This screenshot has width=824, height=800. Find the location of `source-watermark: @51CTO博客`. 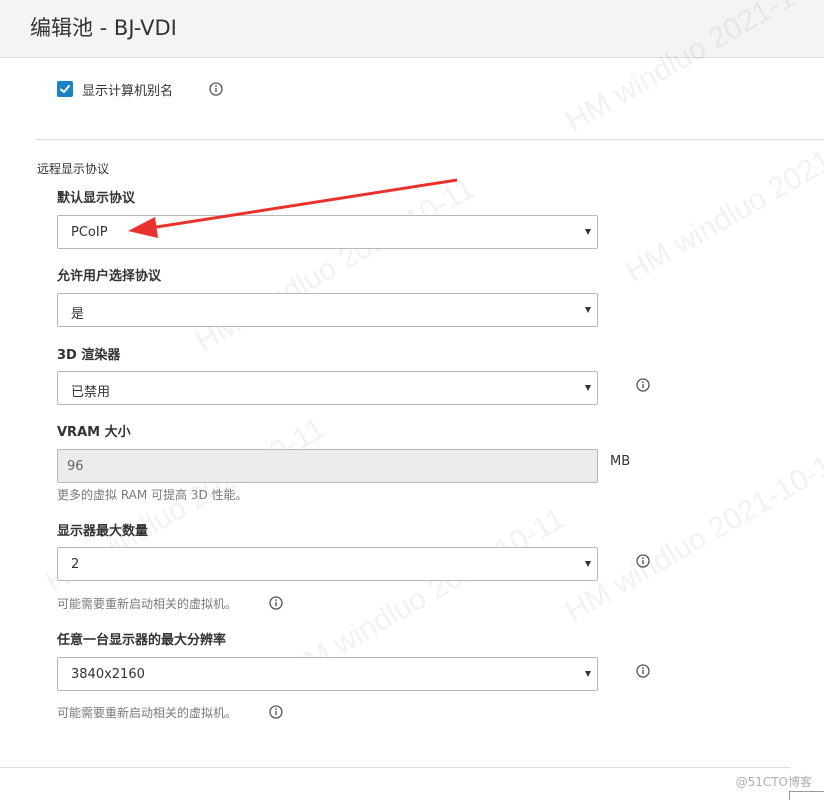

source-watermark: @51CTO博客 is located at coordinates (773, 782).